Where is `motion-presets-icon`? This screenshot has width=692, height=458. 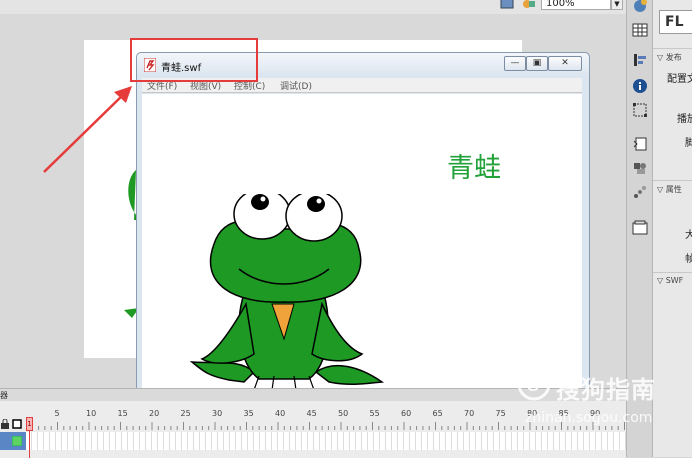 motion-presets-icon is located at coordinates (640, 192).